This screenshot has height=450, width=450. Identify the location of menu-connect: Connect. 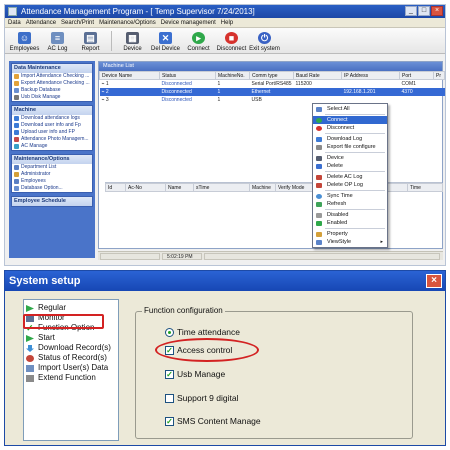
(350, 120).